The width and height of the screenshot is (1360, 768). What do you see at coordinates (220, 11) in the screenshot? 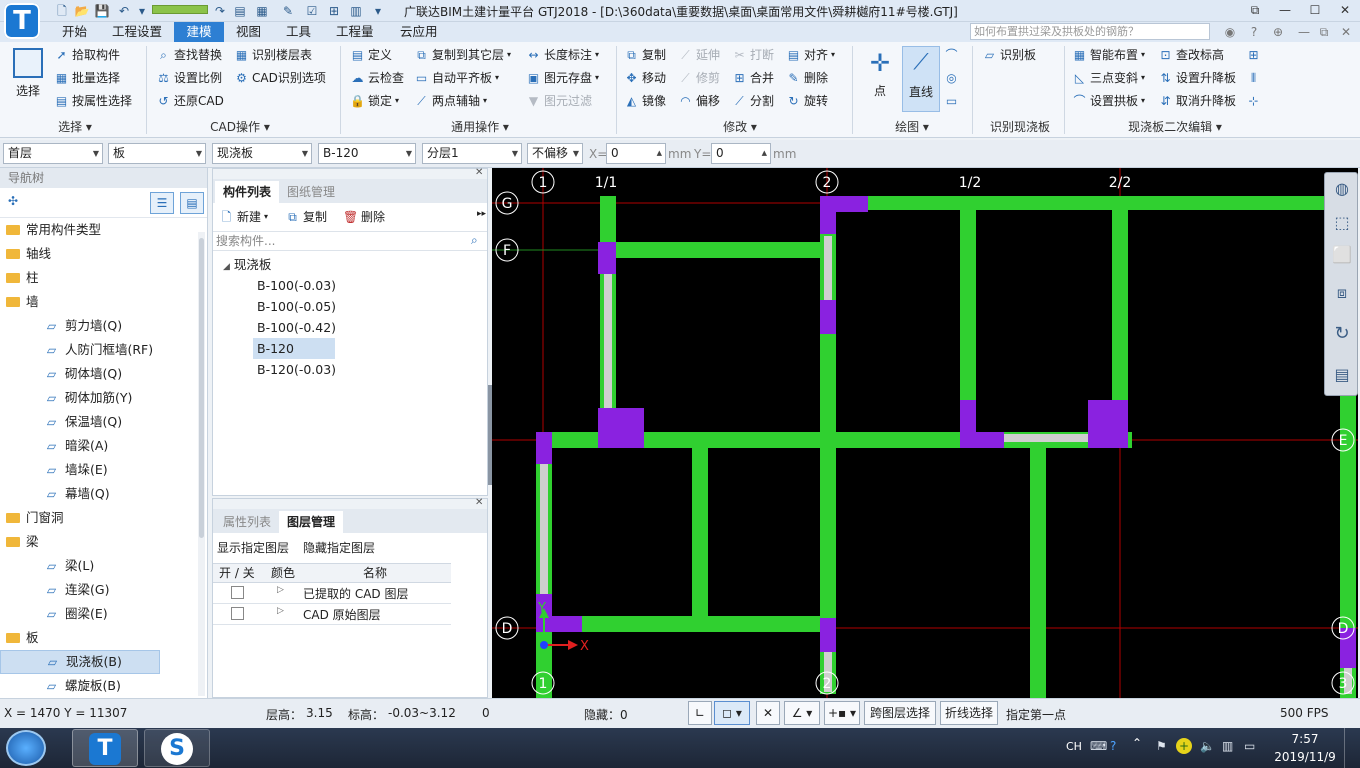
I see `redo-icon: ↷` at bounding box center [220, 11].